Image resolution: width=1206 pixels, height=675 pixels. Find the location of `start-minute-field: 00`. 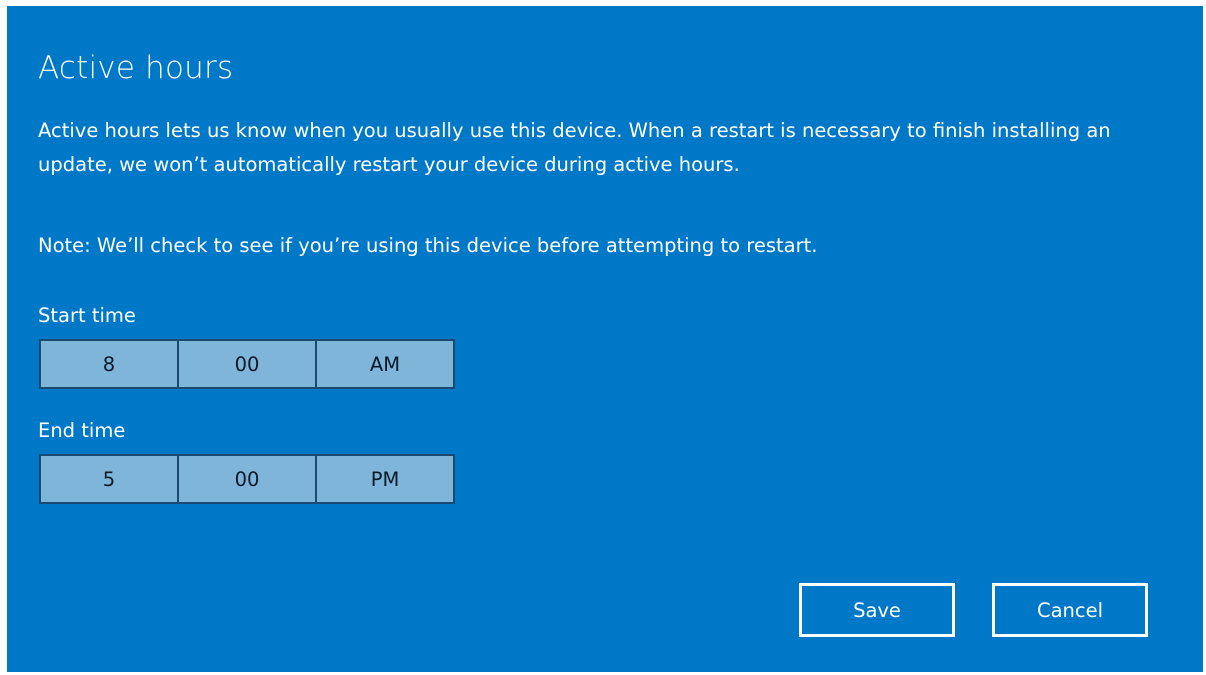

start-minute-field: 00 is located at coordinates (248, 364).